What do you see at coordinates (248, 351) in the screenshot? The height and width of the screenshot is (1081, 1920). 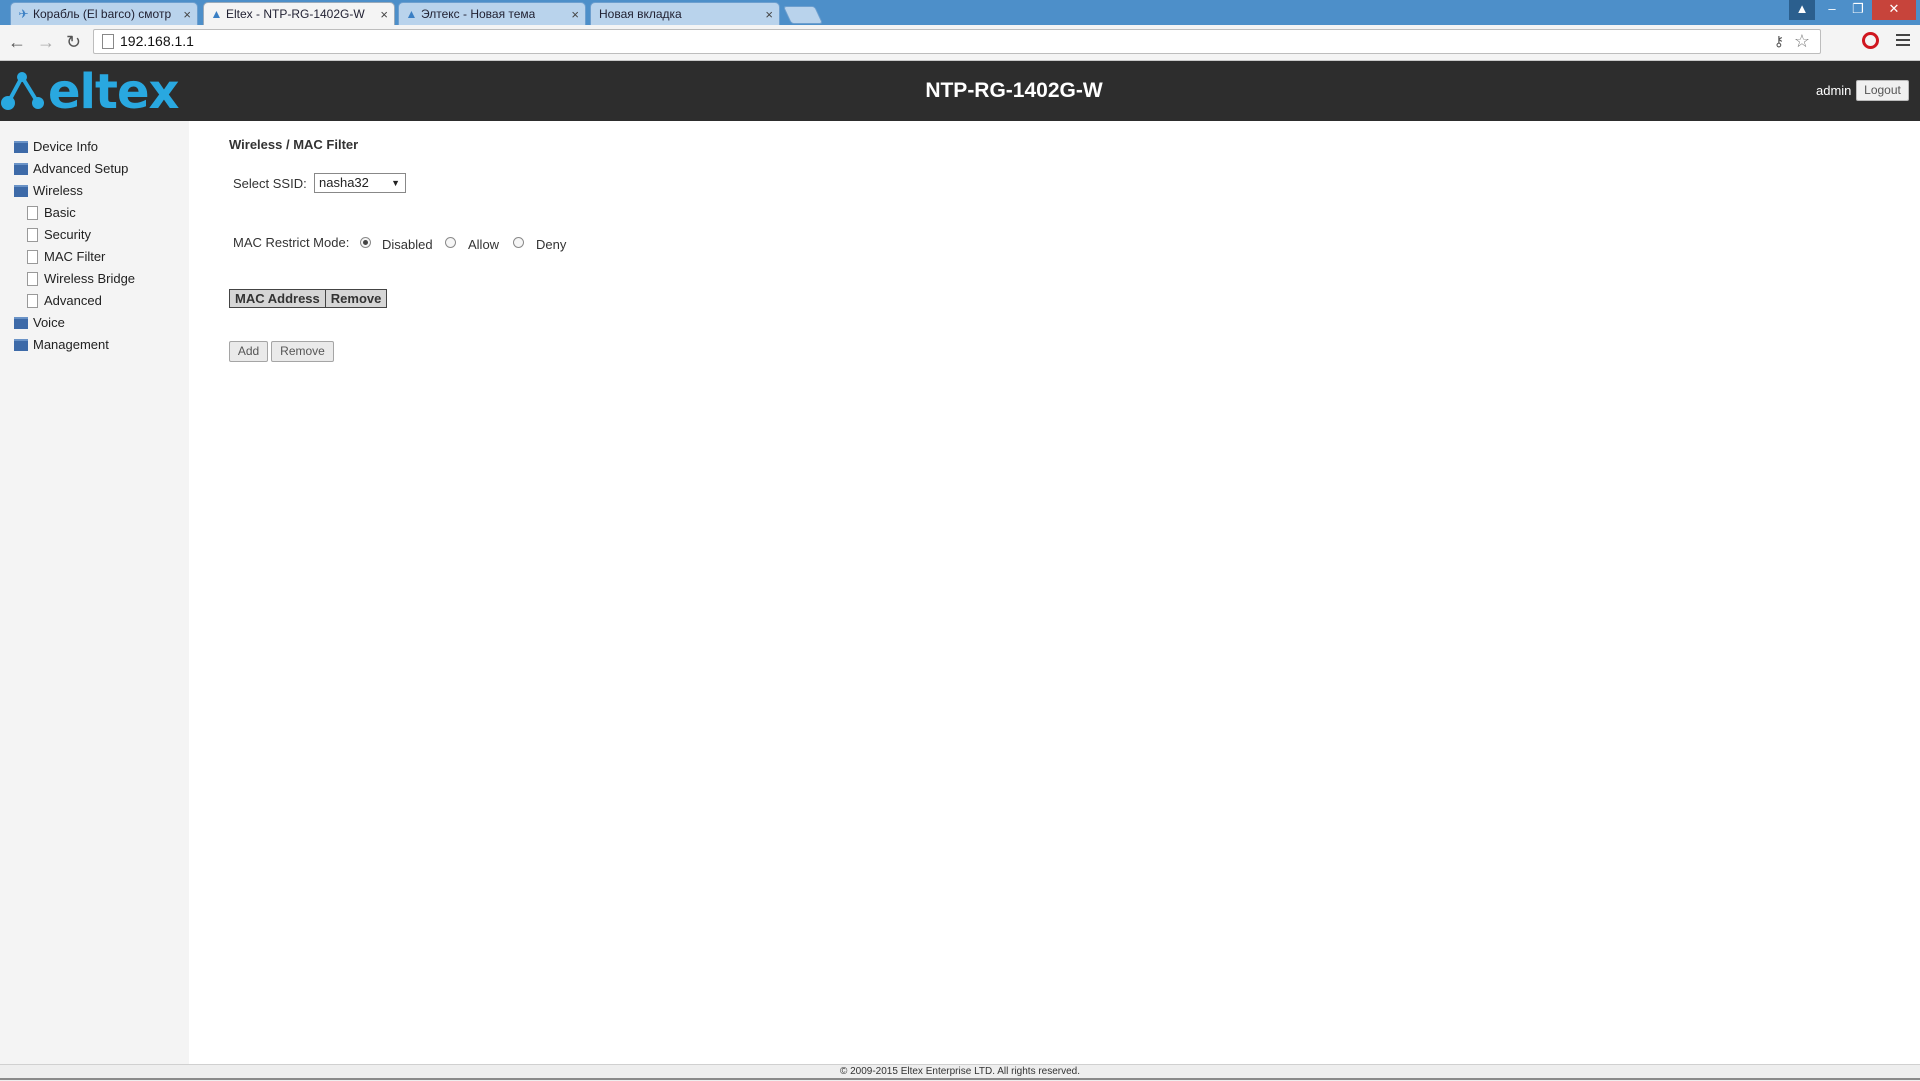 I see `add-button: Add` at bounding box center [248, 351].